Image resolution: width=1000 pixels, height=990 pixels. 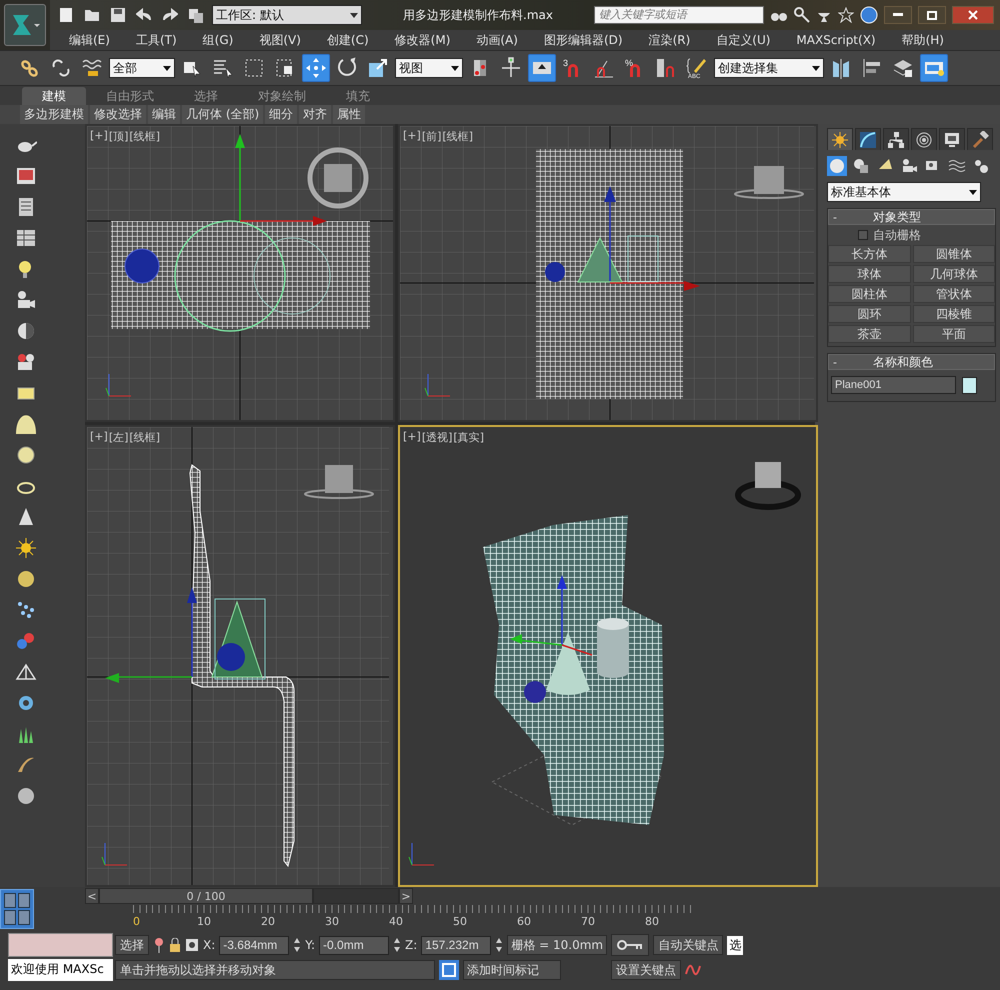 What do you see at coordinates (932, 15) in the screenshot?
I see `maximize-button` at bounding box center [932, 15].